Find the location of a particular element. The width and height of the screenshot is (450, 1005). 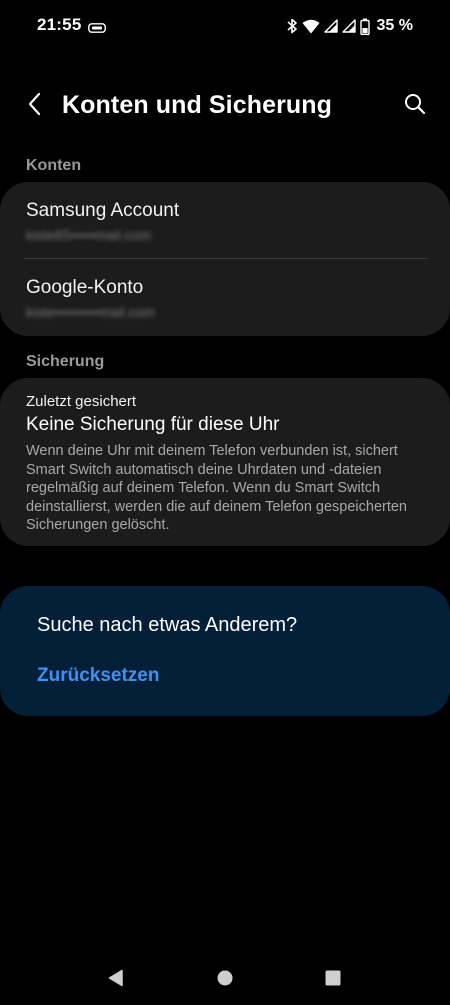

nav-back-button is located at coordinates (116, 980).